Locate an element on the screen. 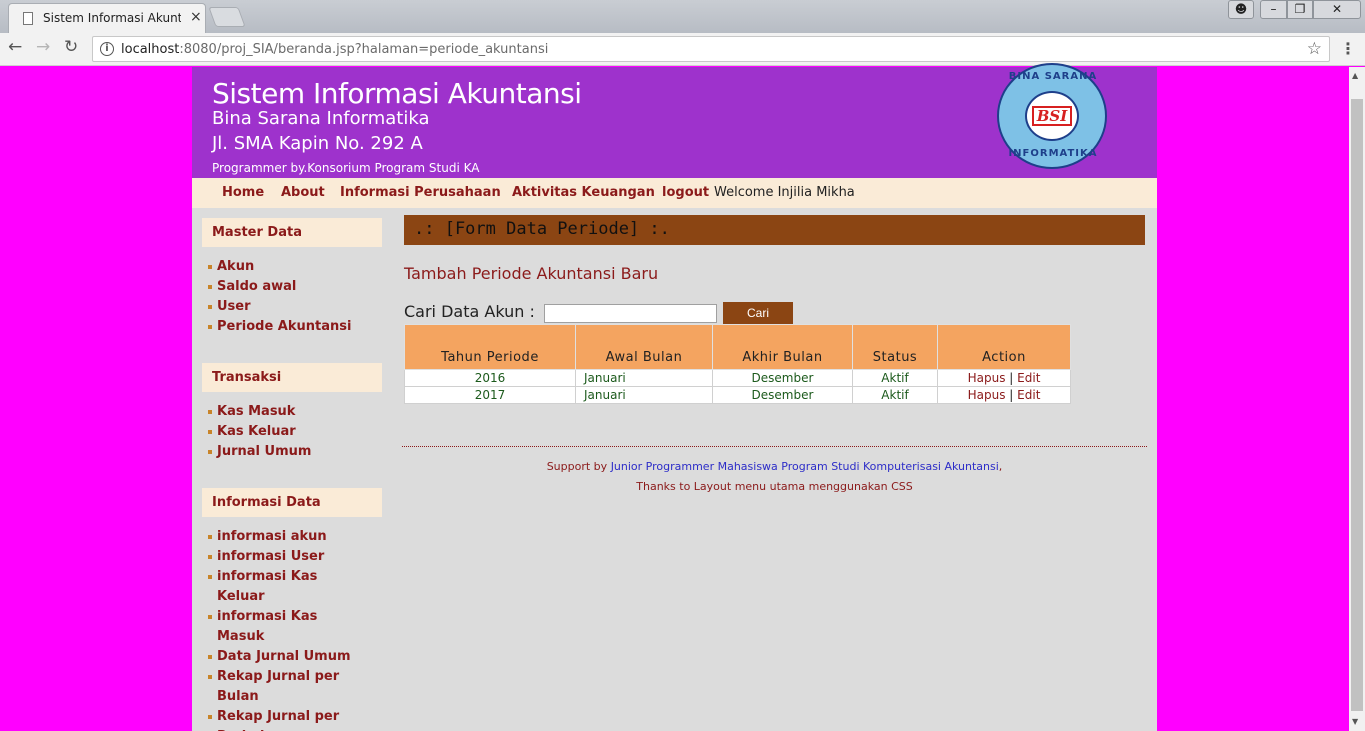  sidebar-item-informasi-akun: informasi akun is located at coordinates (277, 537).